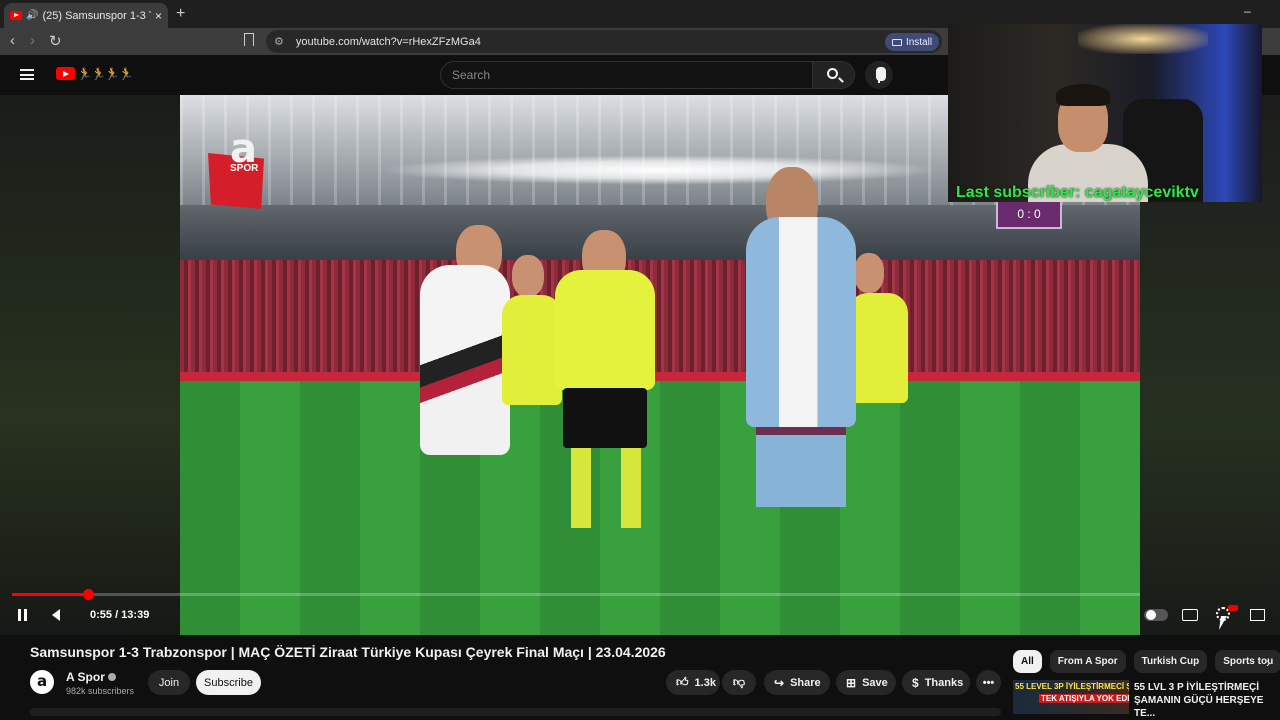  What do you see at coordinates (896, 42) in the screenshot?
I see `install-icon` at bounding box center [896, 42].